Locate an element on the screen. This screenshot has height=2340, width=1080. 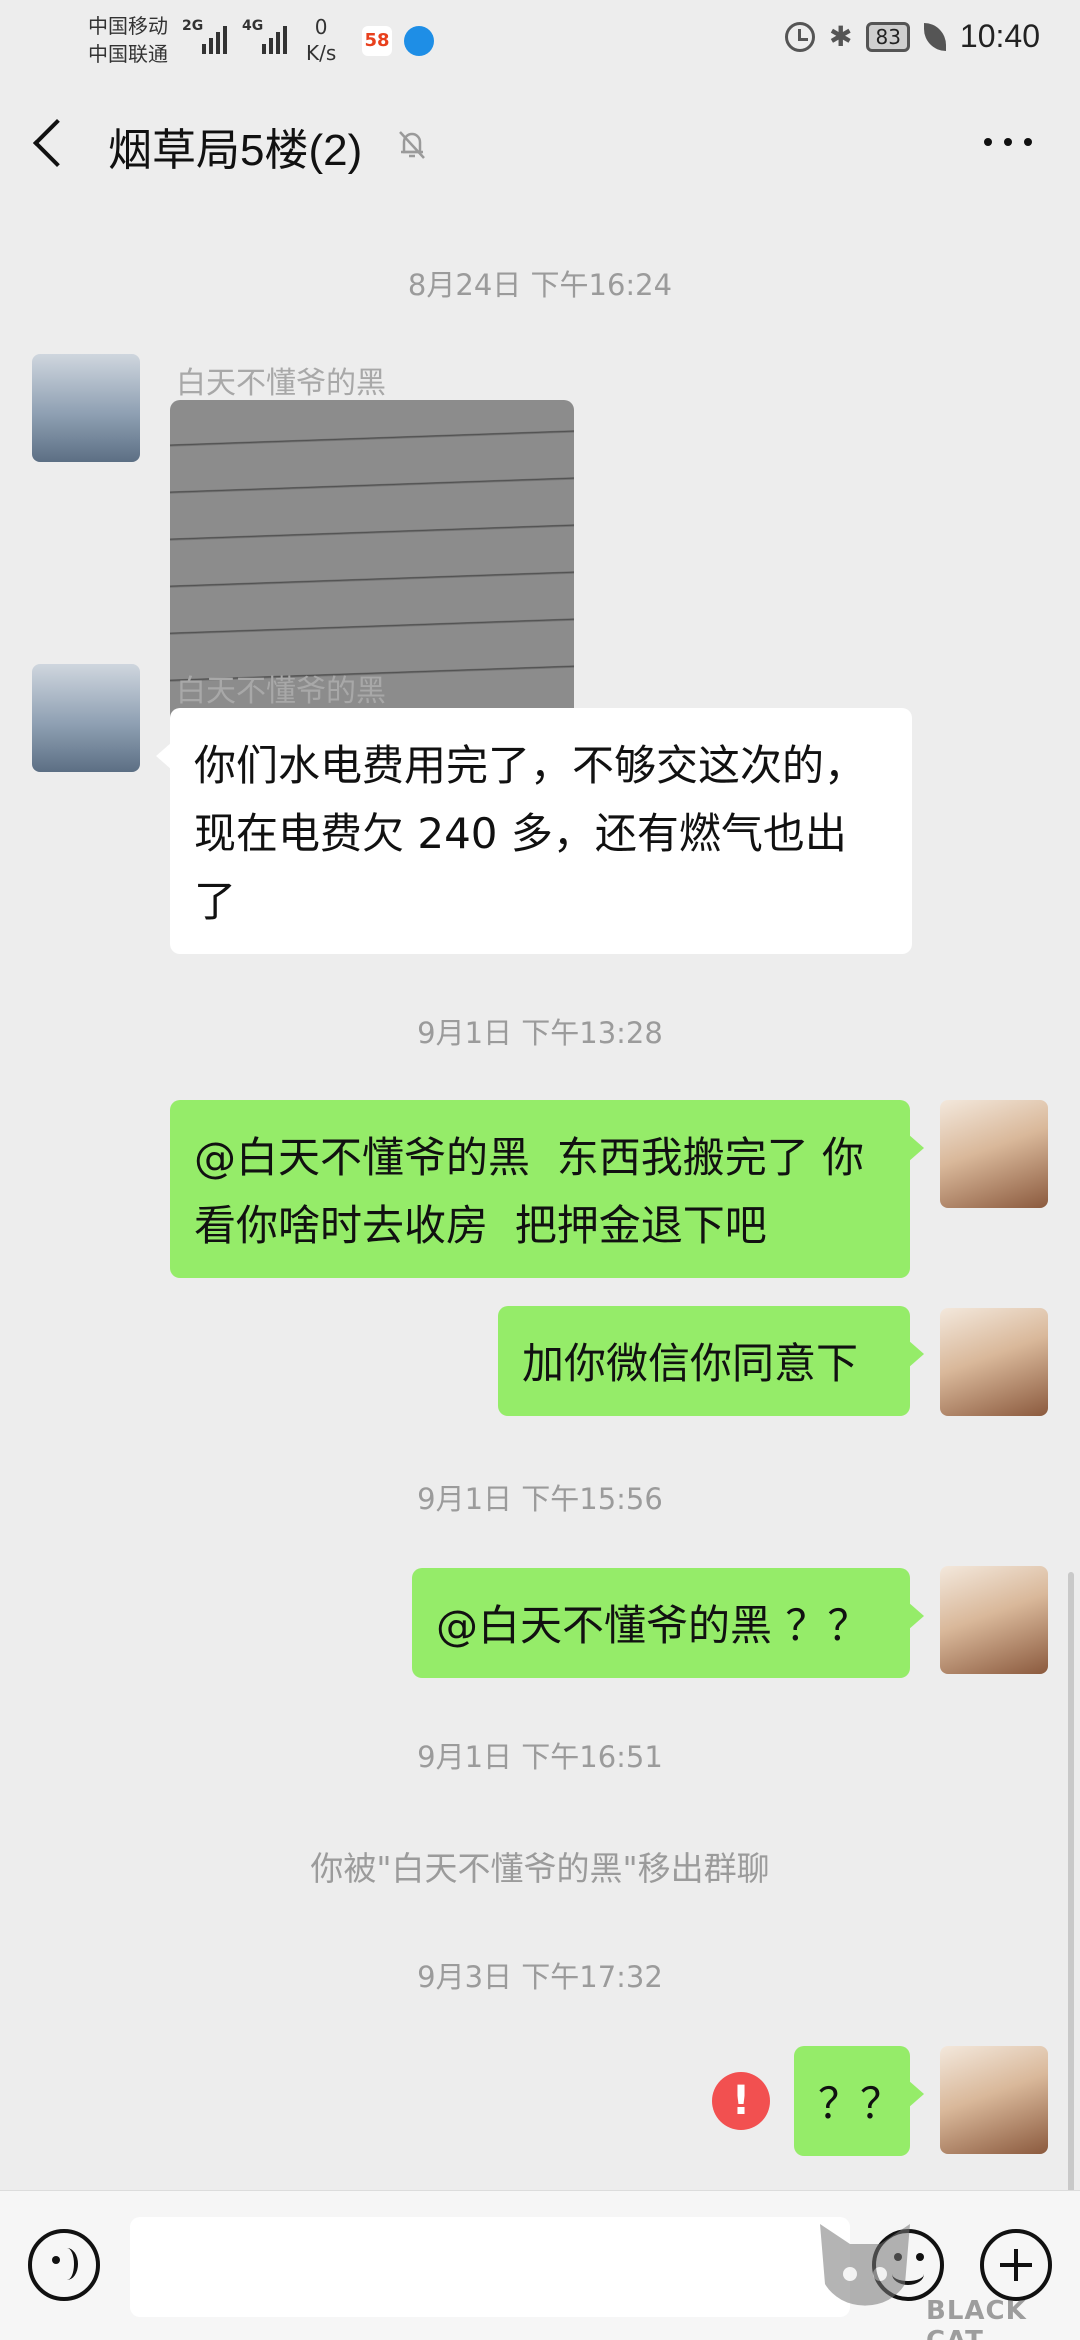
timestamp: 9月1日 下午16:51 is located at coordinates (540, 1757).